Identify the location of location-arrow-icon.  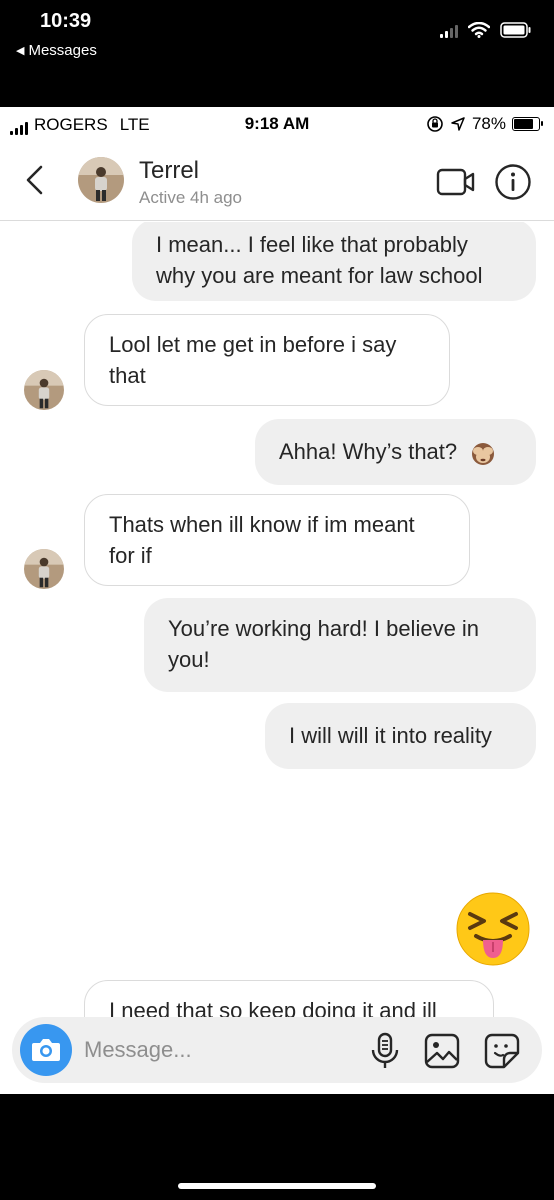
(458, 124).